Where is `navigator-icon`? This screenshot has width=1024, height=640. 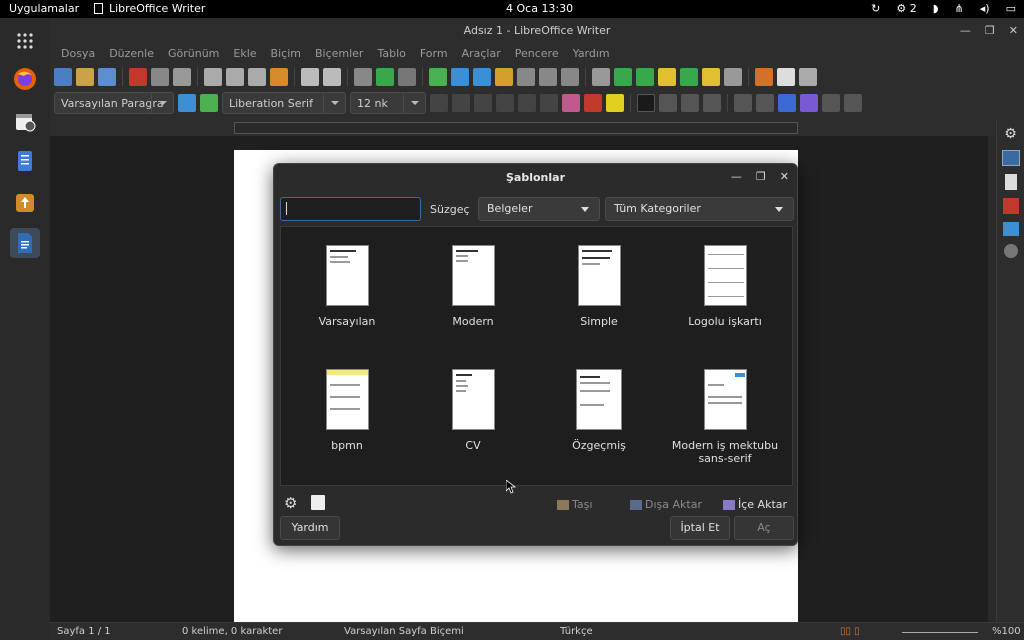 navigator-icon is located at coordinates (1010, 251).